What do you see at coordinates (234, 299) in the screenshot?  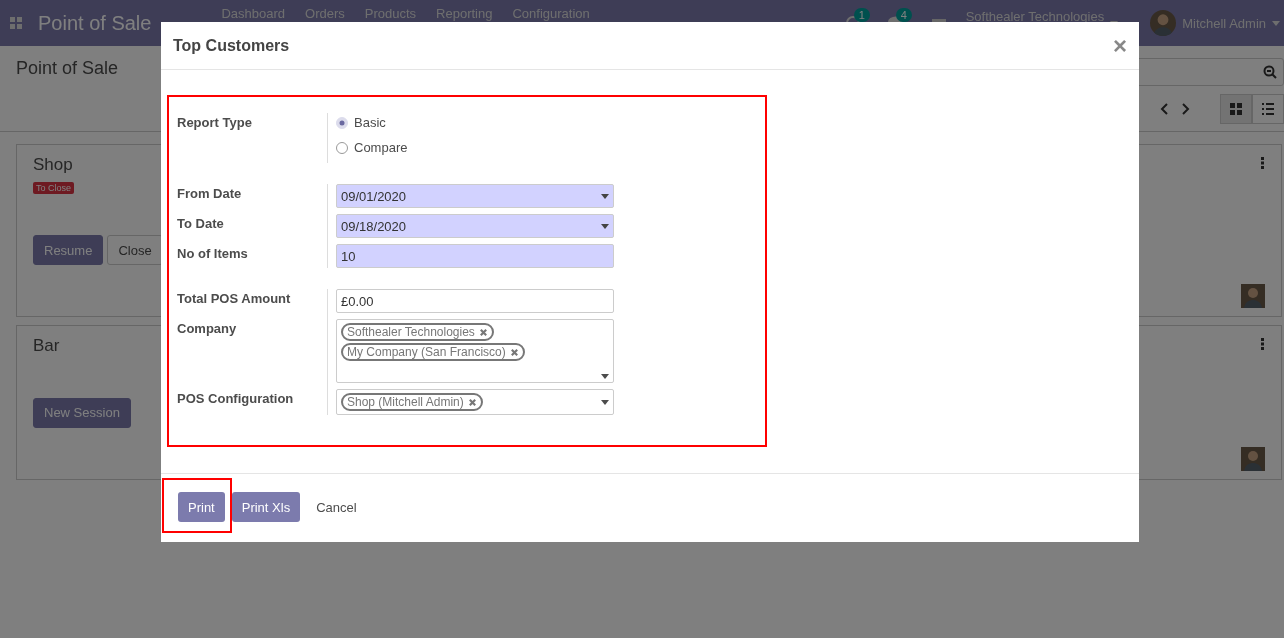 I see `field-label: Total POS Amount` at bounding box center [234, 299].